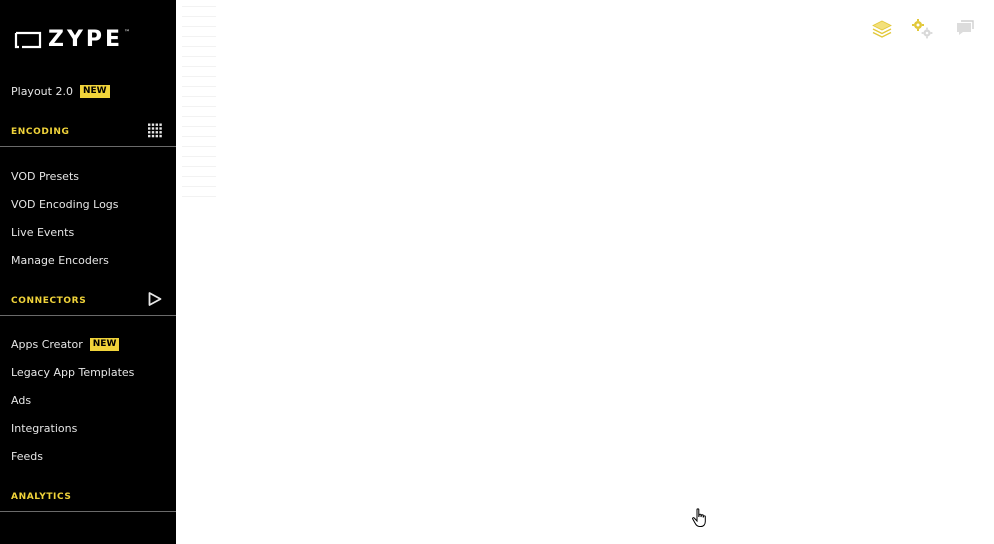  I want to click on zype-logo: ZYPE ™, so click(72, 40).